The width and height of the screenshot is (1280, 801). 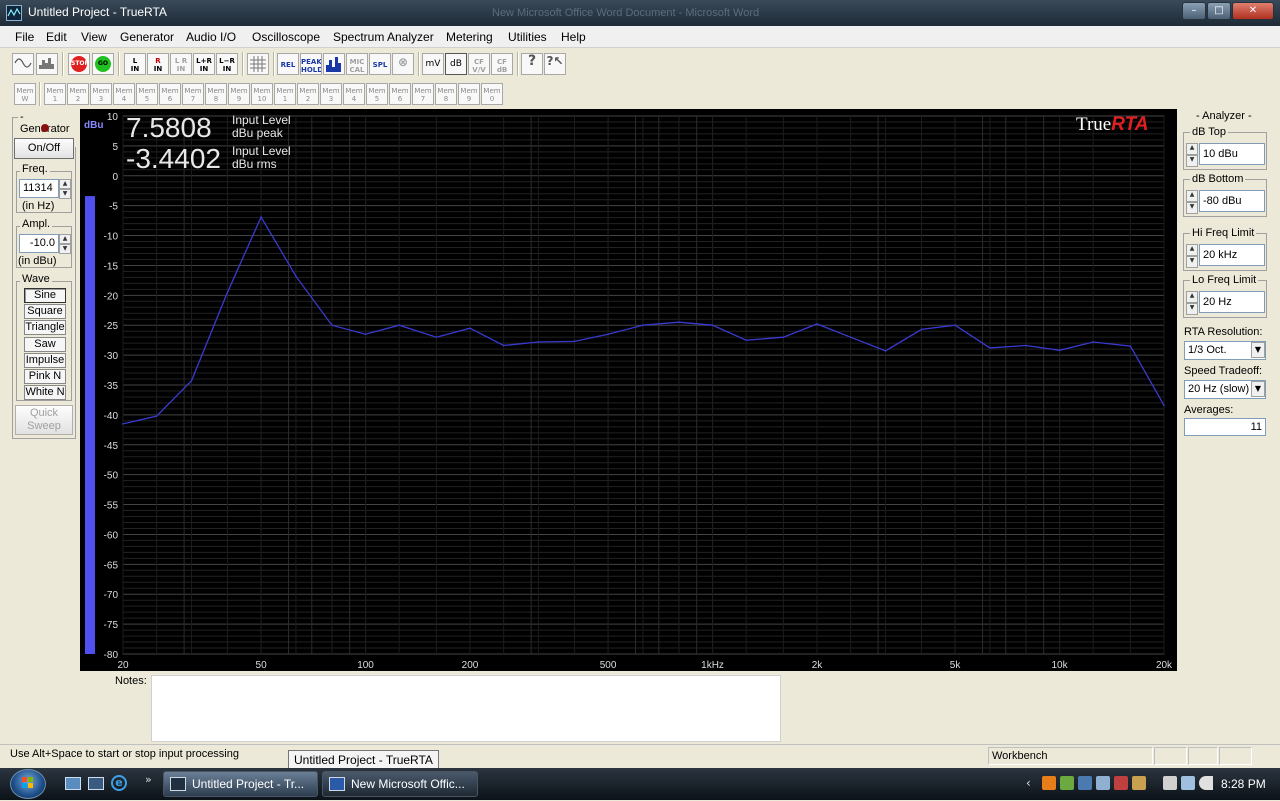 I want to click on hi-freq-input: 20 kHz, so click(x=1232, y=255).